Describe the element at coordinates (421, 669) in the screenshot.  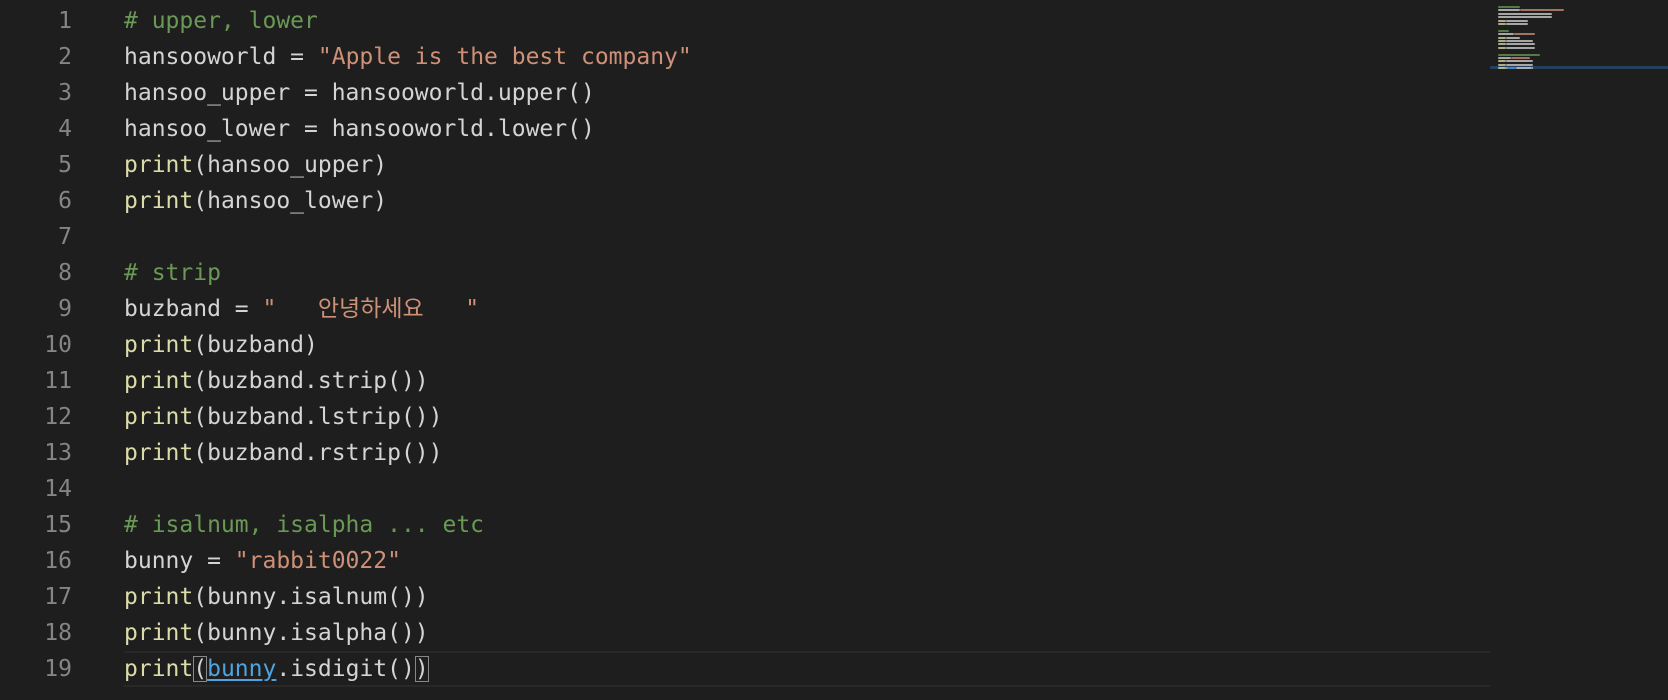
I see `code-token-bracket: )` at that location.